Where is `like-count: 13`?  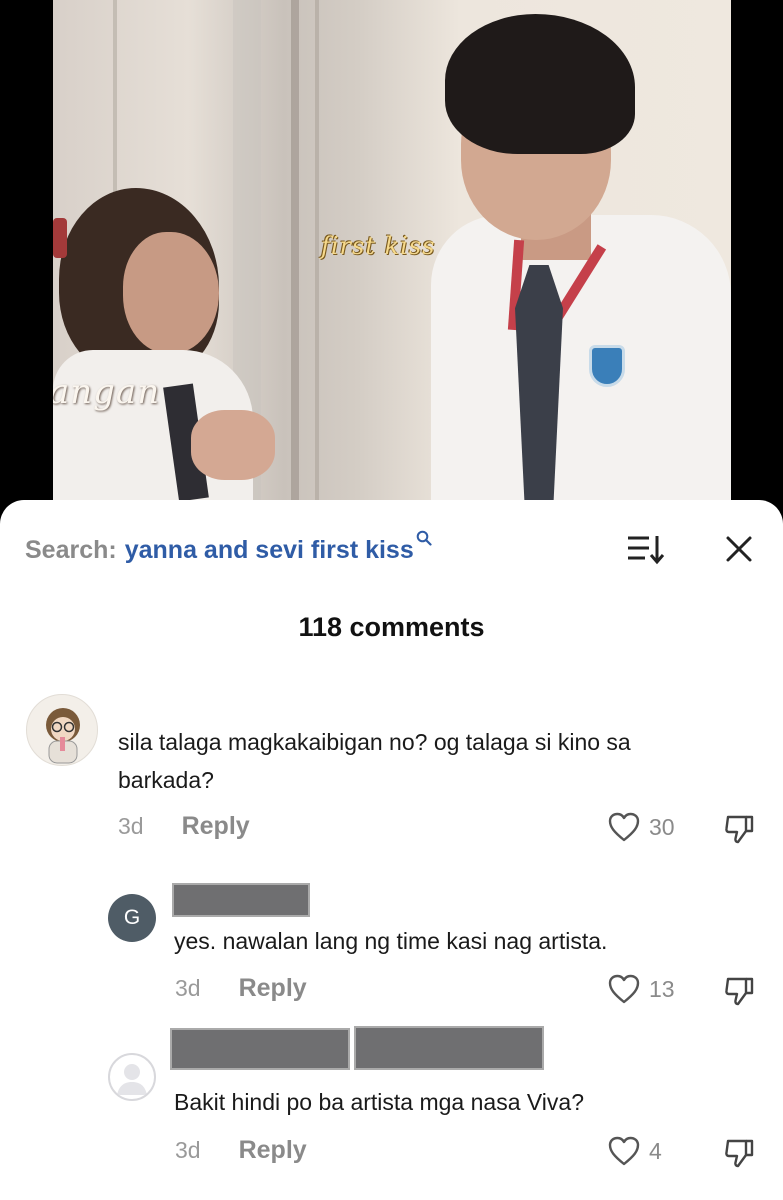 like-count: 13 is located at coordinates (662, 988).